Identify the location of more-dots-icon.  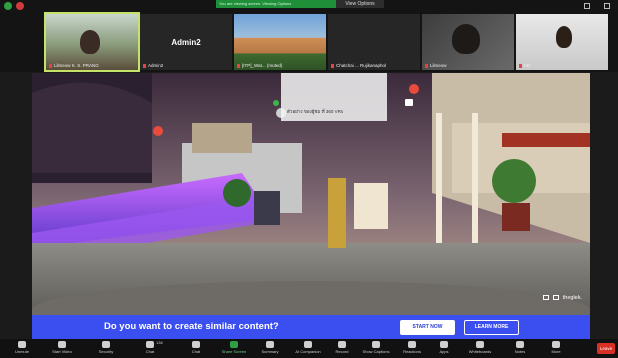
(556, 344).